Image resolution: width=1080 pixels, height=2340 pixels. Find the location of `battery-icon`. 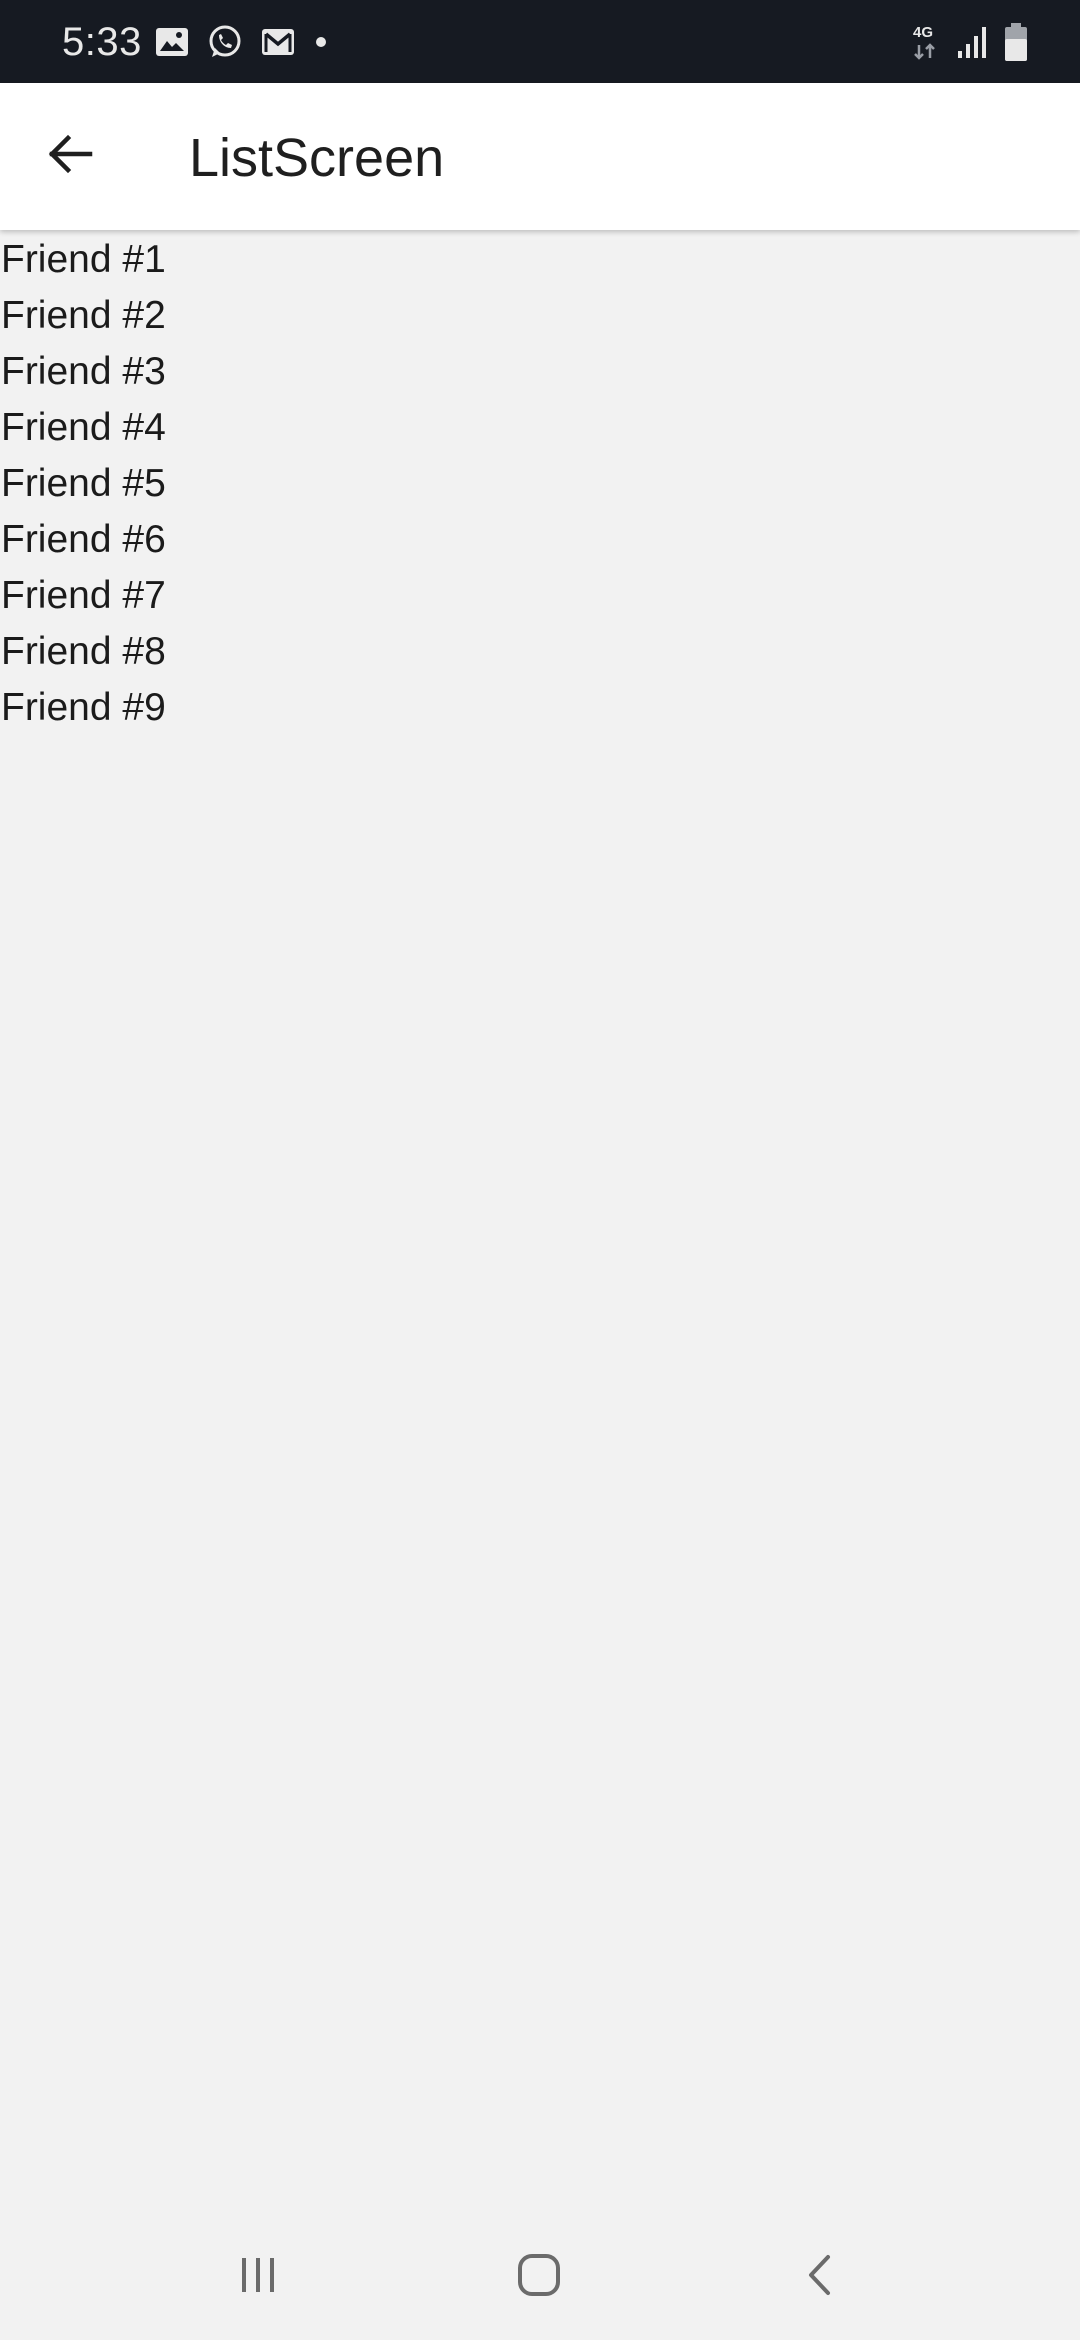

battery-icon is located at coordinates (1016, 42).